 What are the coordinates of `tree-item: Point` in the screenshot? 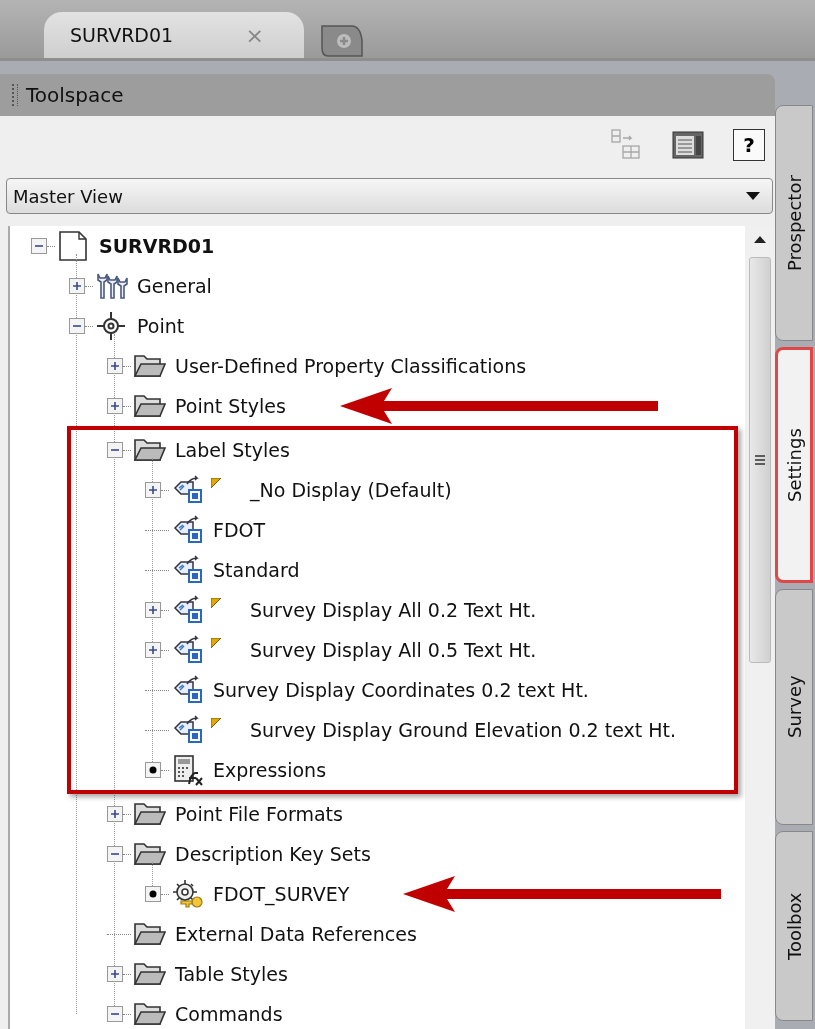 It's located at (160, 326).